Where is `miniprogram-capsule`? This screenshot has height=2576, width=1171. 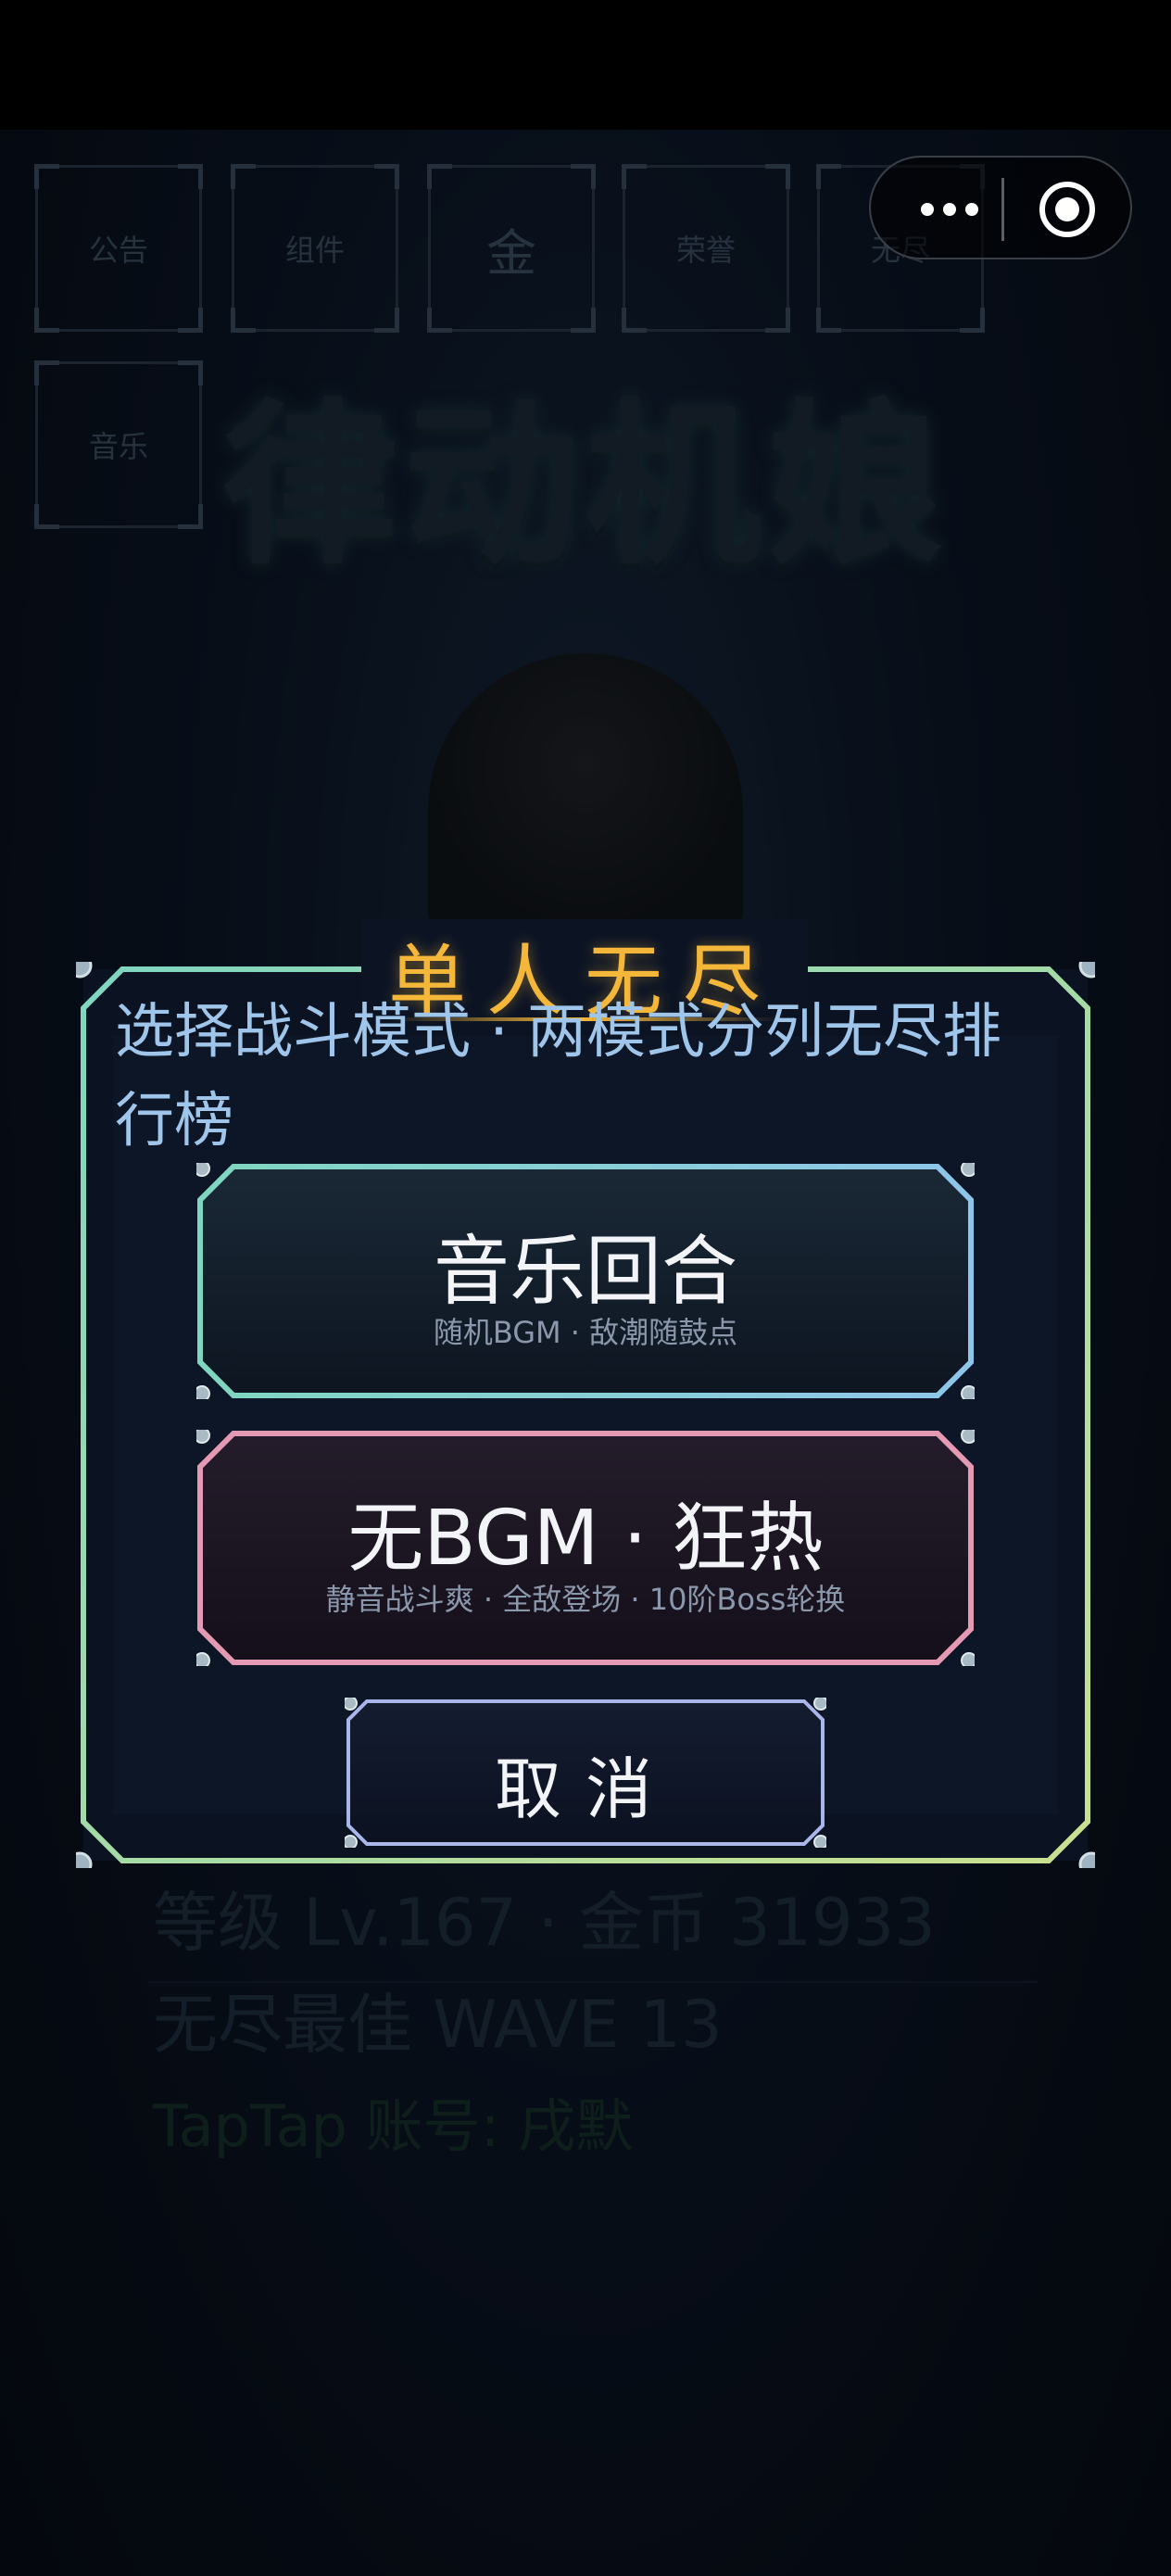 miniprogram-capsule is located at coordinates (1001, 208).